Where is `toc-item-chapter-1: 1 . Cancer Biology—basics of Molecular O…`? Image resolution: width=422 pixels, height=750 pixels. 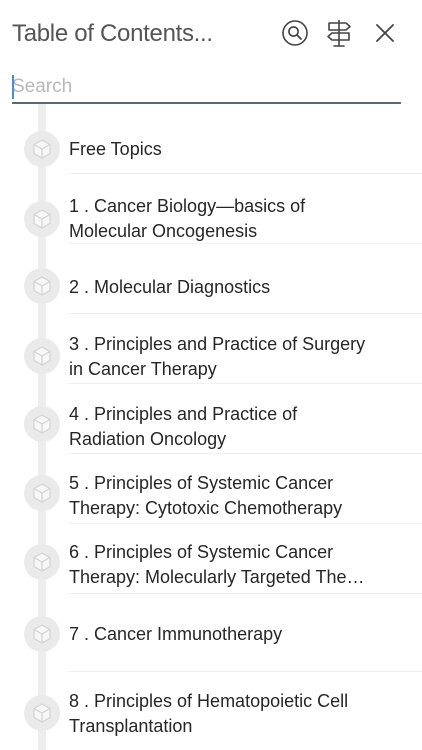
toc-item-chapter-1: 1 . Cancer Biology—basics of Molecular O… is located at coordinates (211, 209).